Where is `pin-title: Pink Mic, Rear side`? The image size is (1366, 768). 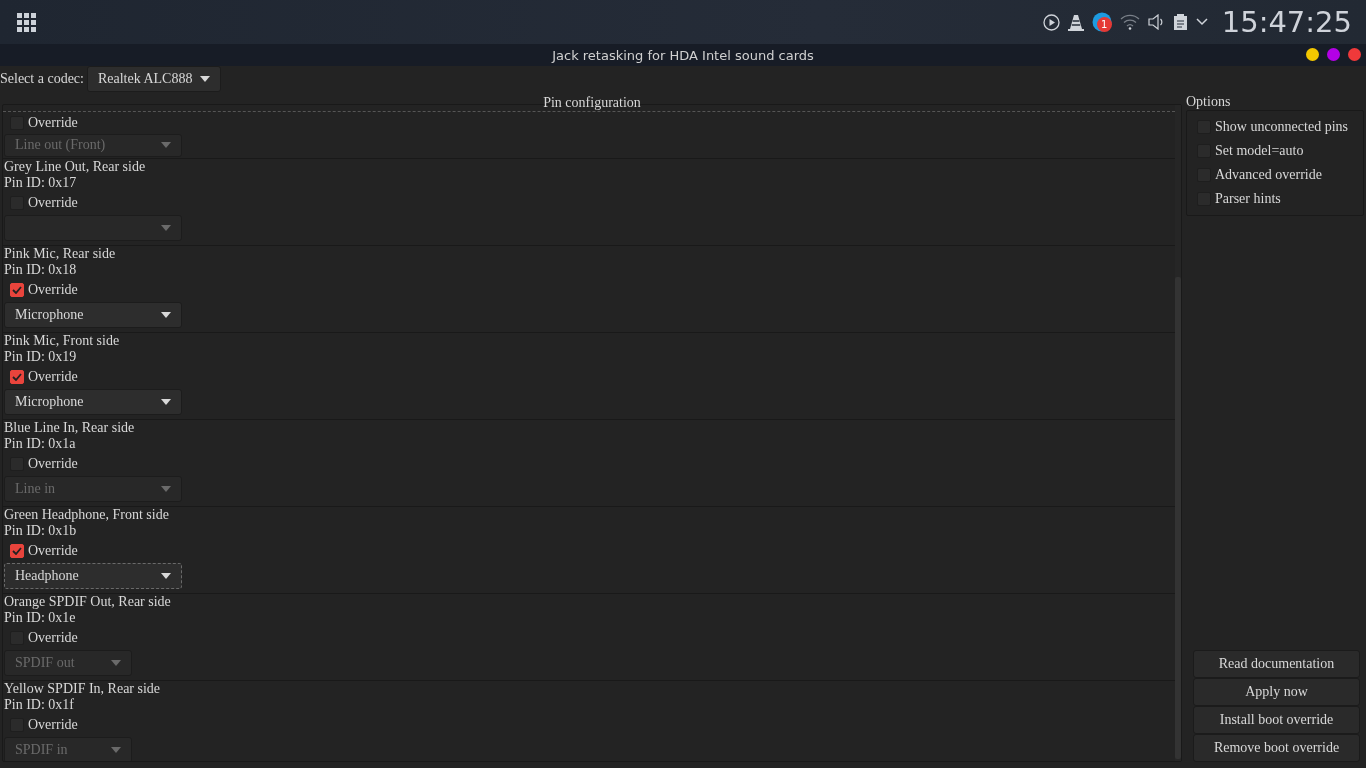 pin-title: Pink Mic, Rear side is located at coordinates (60, 254).